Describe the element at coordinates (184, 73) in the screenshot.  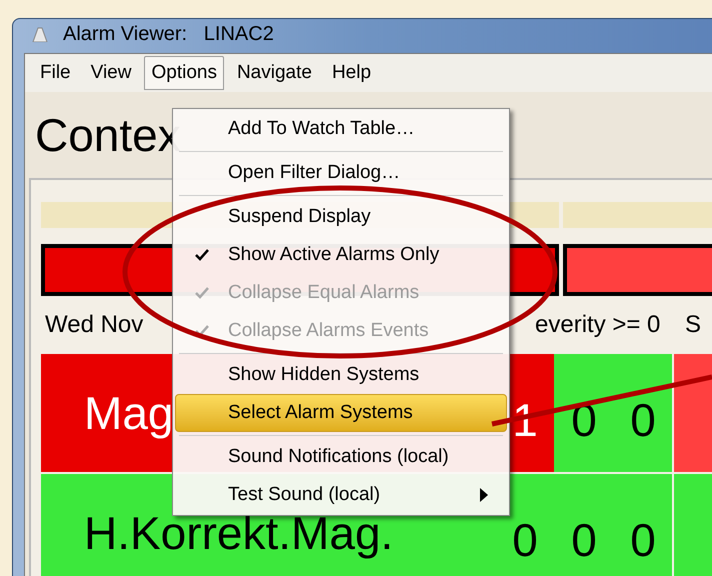
I see `menu-bar-item: Options` at that location.